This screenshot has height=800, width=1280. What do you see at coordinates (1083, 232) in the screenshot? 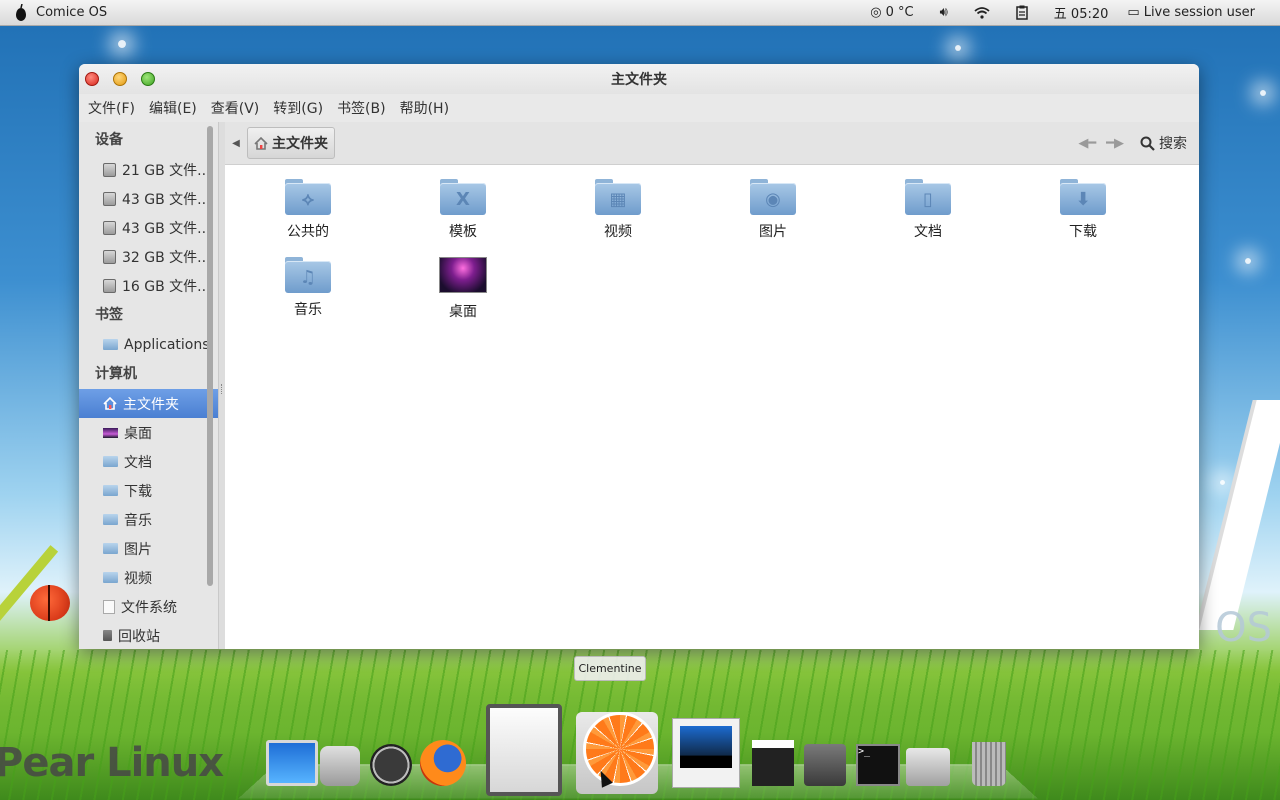
I see `file-item-label: 下载` at bounding box center [1083, 232].